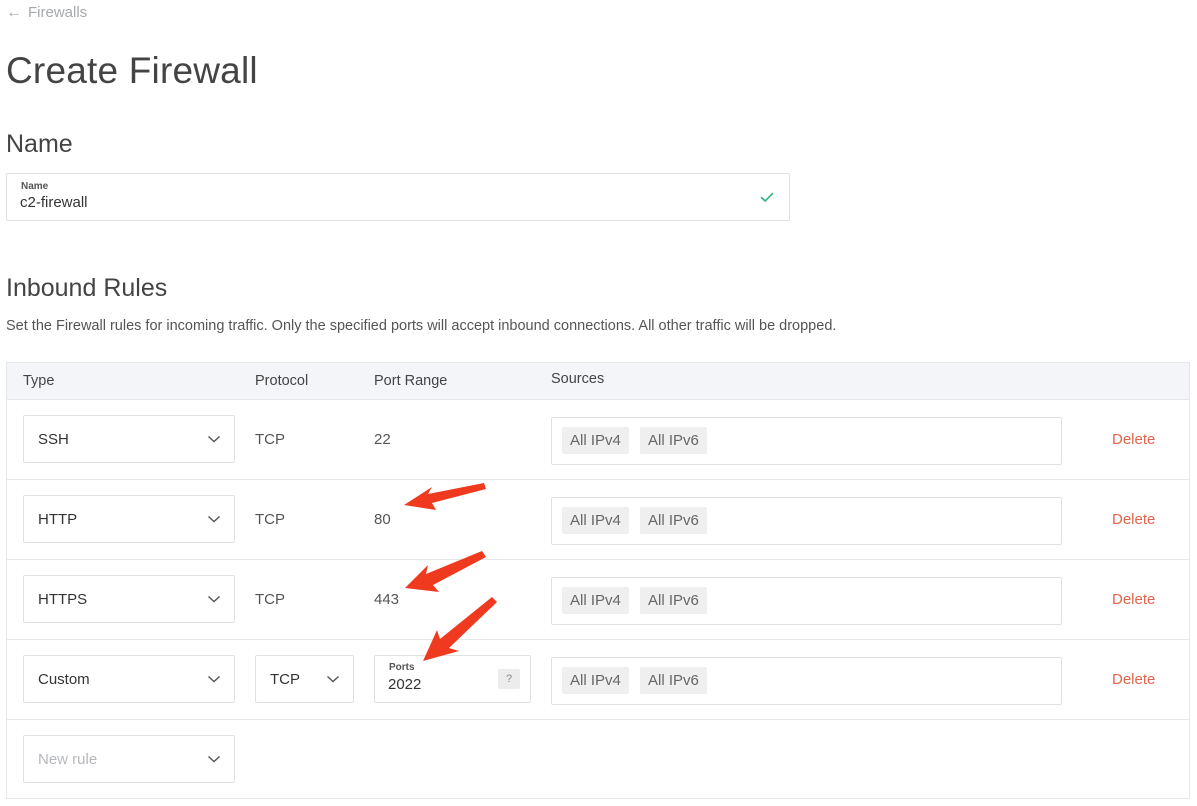 The height and width of the screenshot is (806, 1197). What do you see at coordinates (382, 519) in the screenshot?
I see `rule-port-range: 80` at bounding box center [382, 519].